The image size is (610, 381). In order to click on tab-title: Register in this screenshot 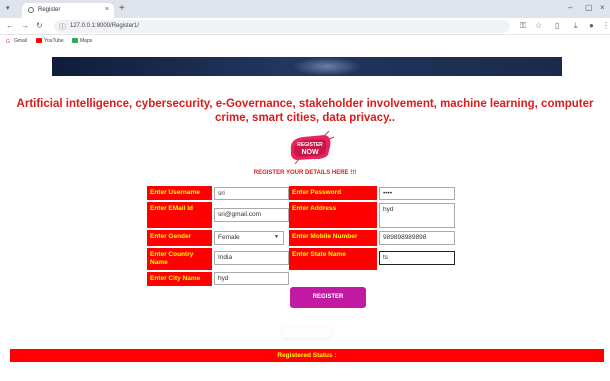, I will do `click(49, 10)`.